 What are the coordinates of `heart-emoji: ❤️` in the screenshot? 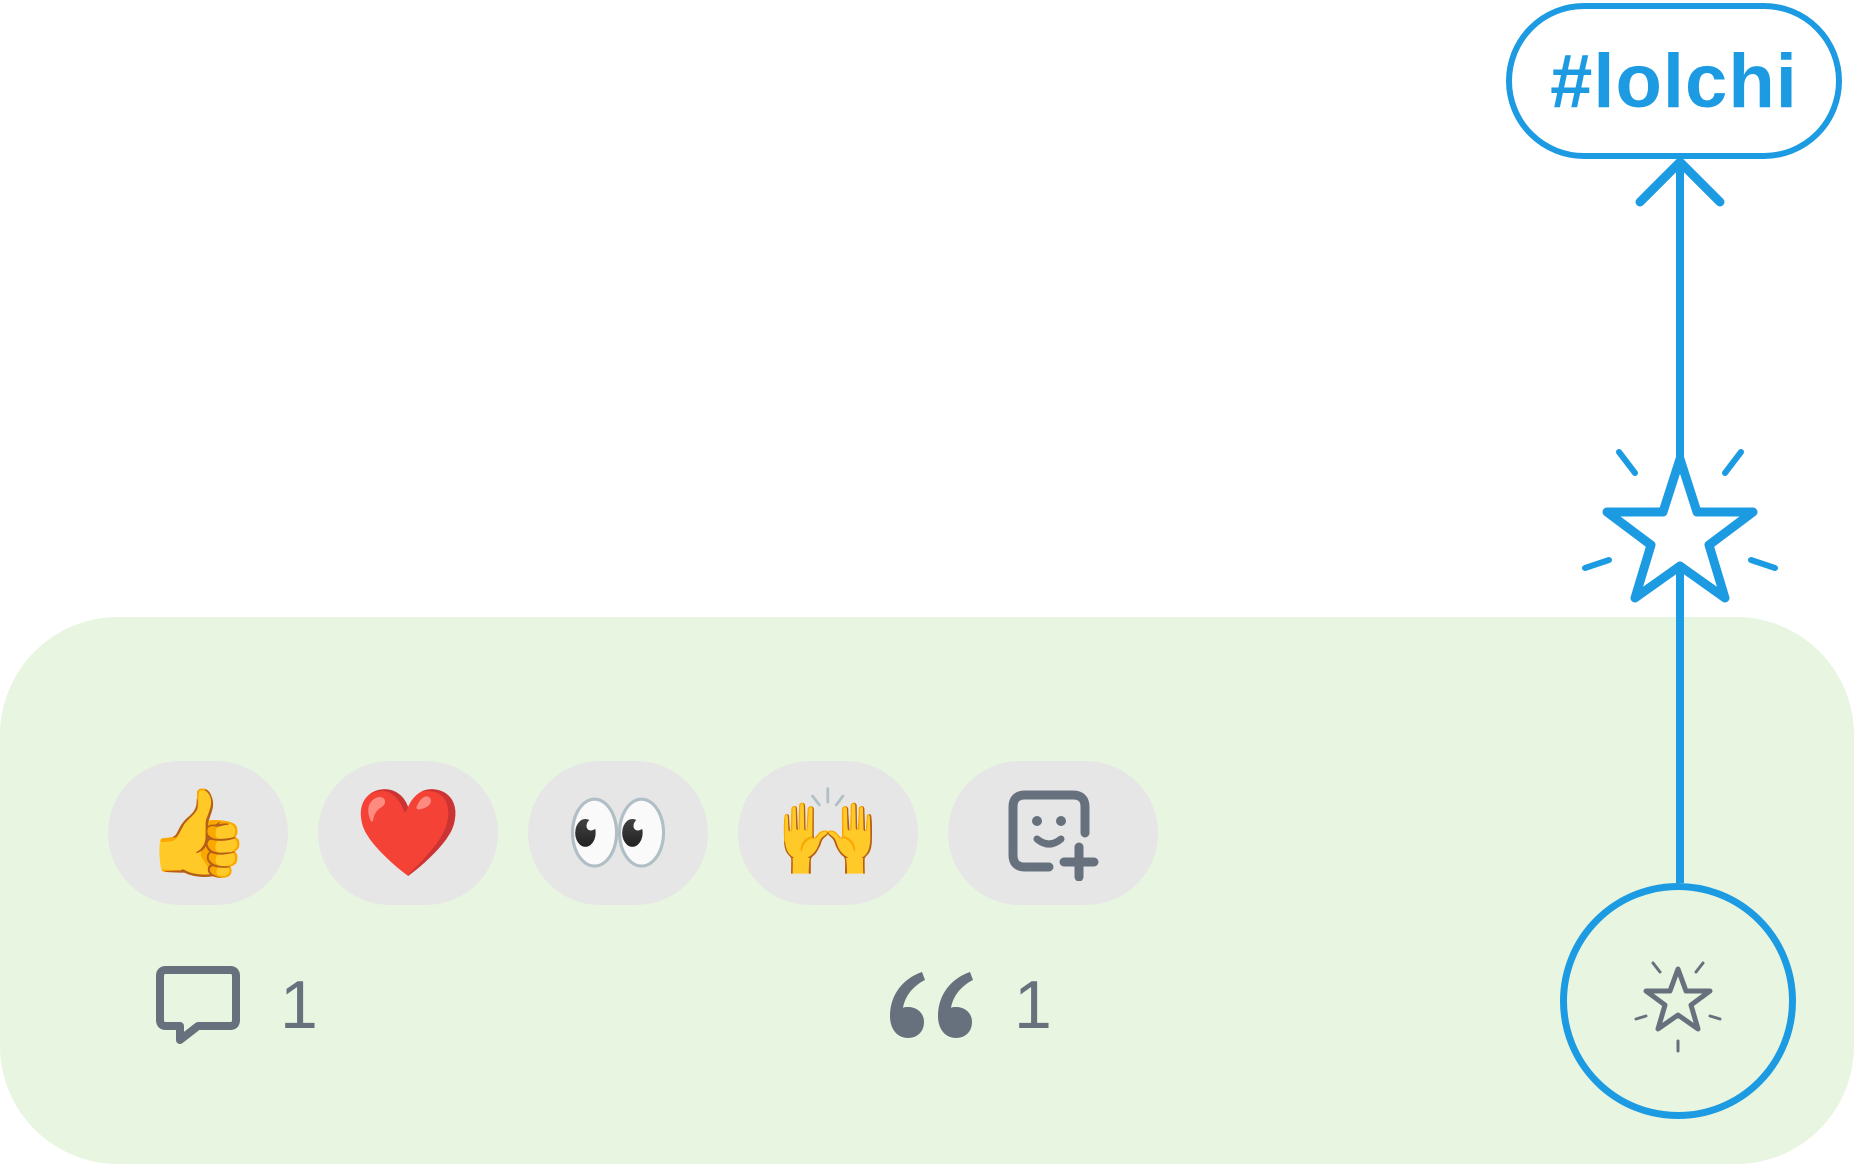 It's located at (408, 833).